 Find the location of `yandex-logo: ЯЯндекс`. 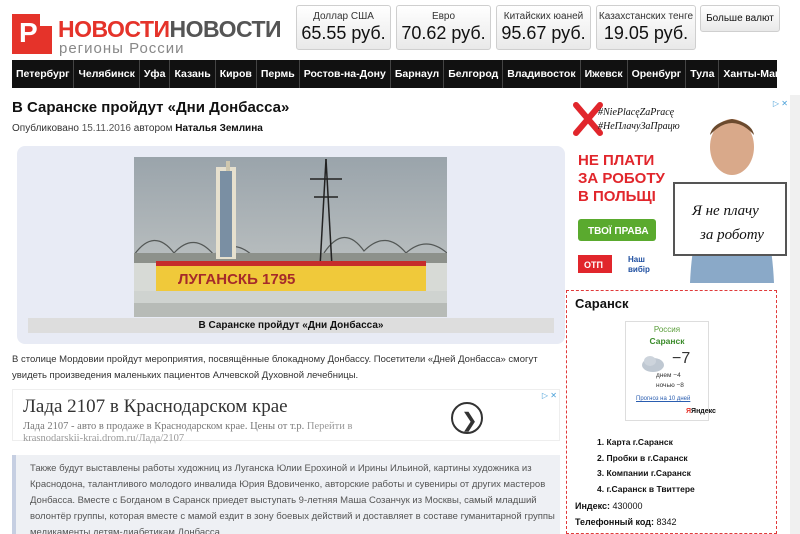

yandex-logo: ЯЯндекс is located at coordinates (701, 411).